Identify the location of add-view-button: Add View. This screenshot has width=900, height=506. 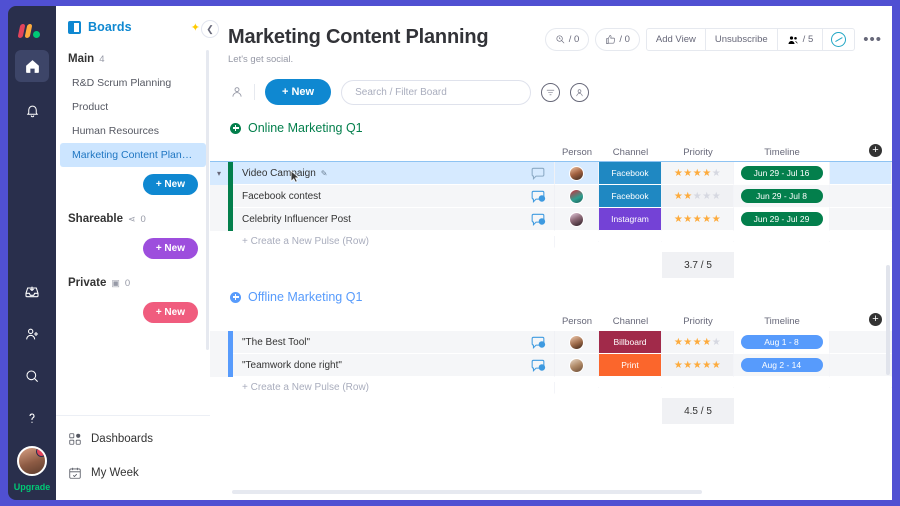
(676, 39).